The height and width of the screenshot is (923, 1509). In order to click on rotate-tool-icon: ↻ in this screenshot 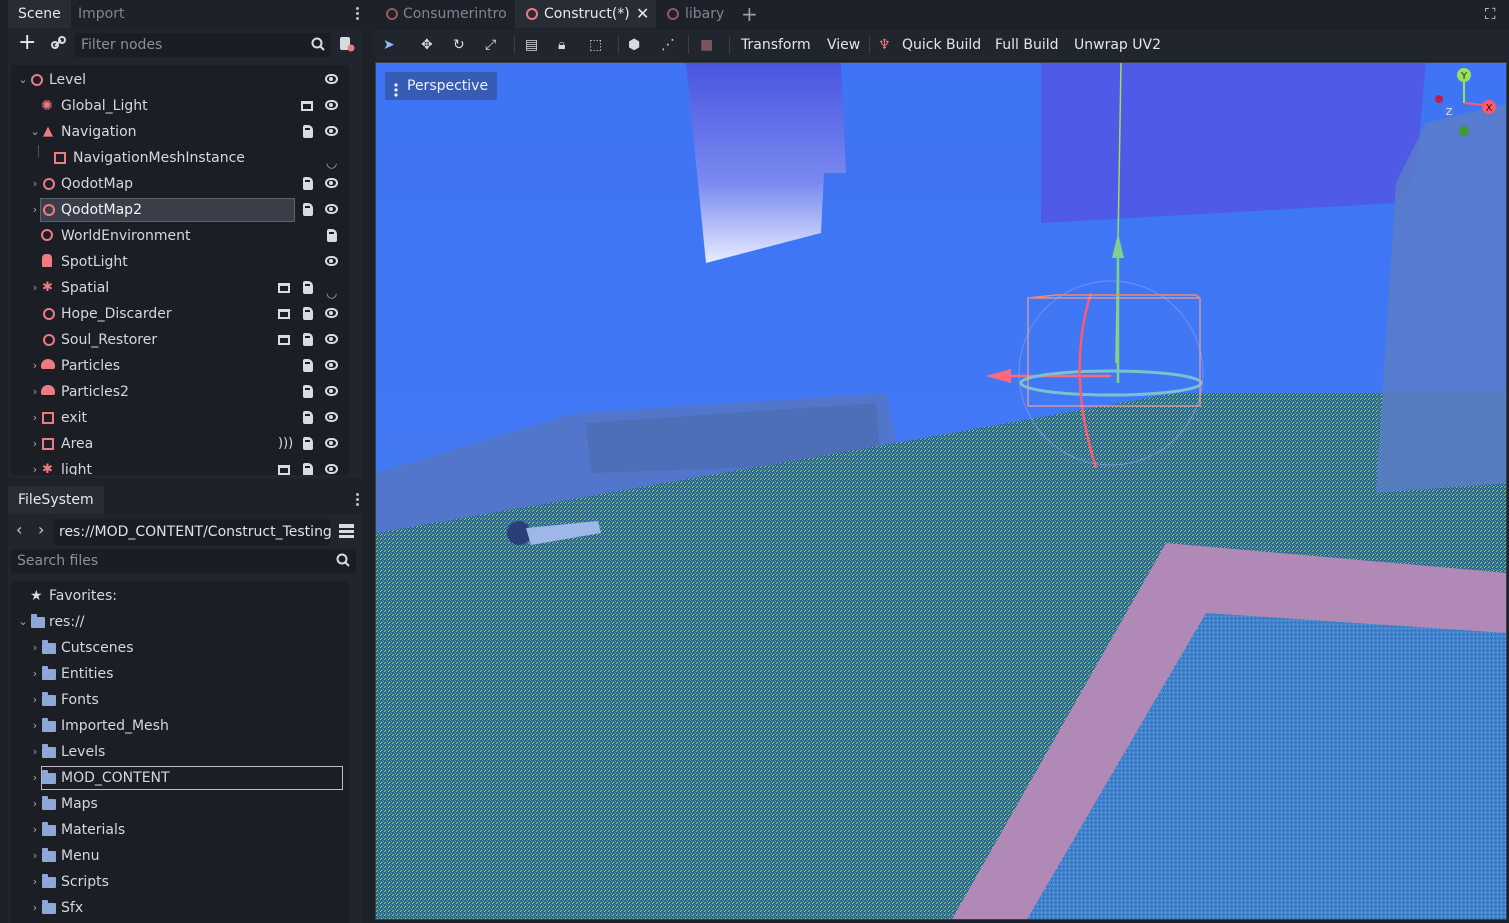, I will do `click(459, 45)`.